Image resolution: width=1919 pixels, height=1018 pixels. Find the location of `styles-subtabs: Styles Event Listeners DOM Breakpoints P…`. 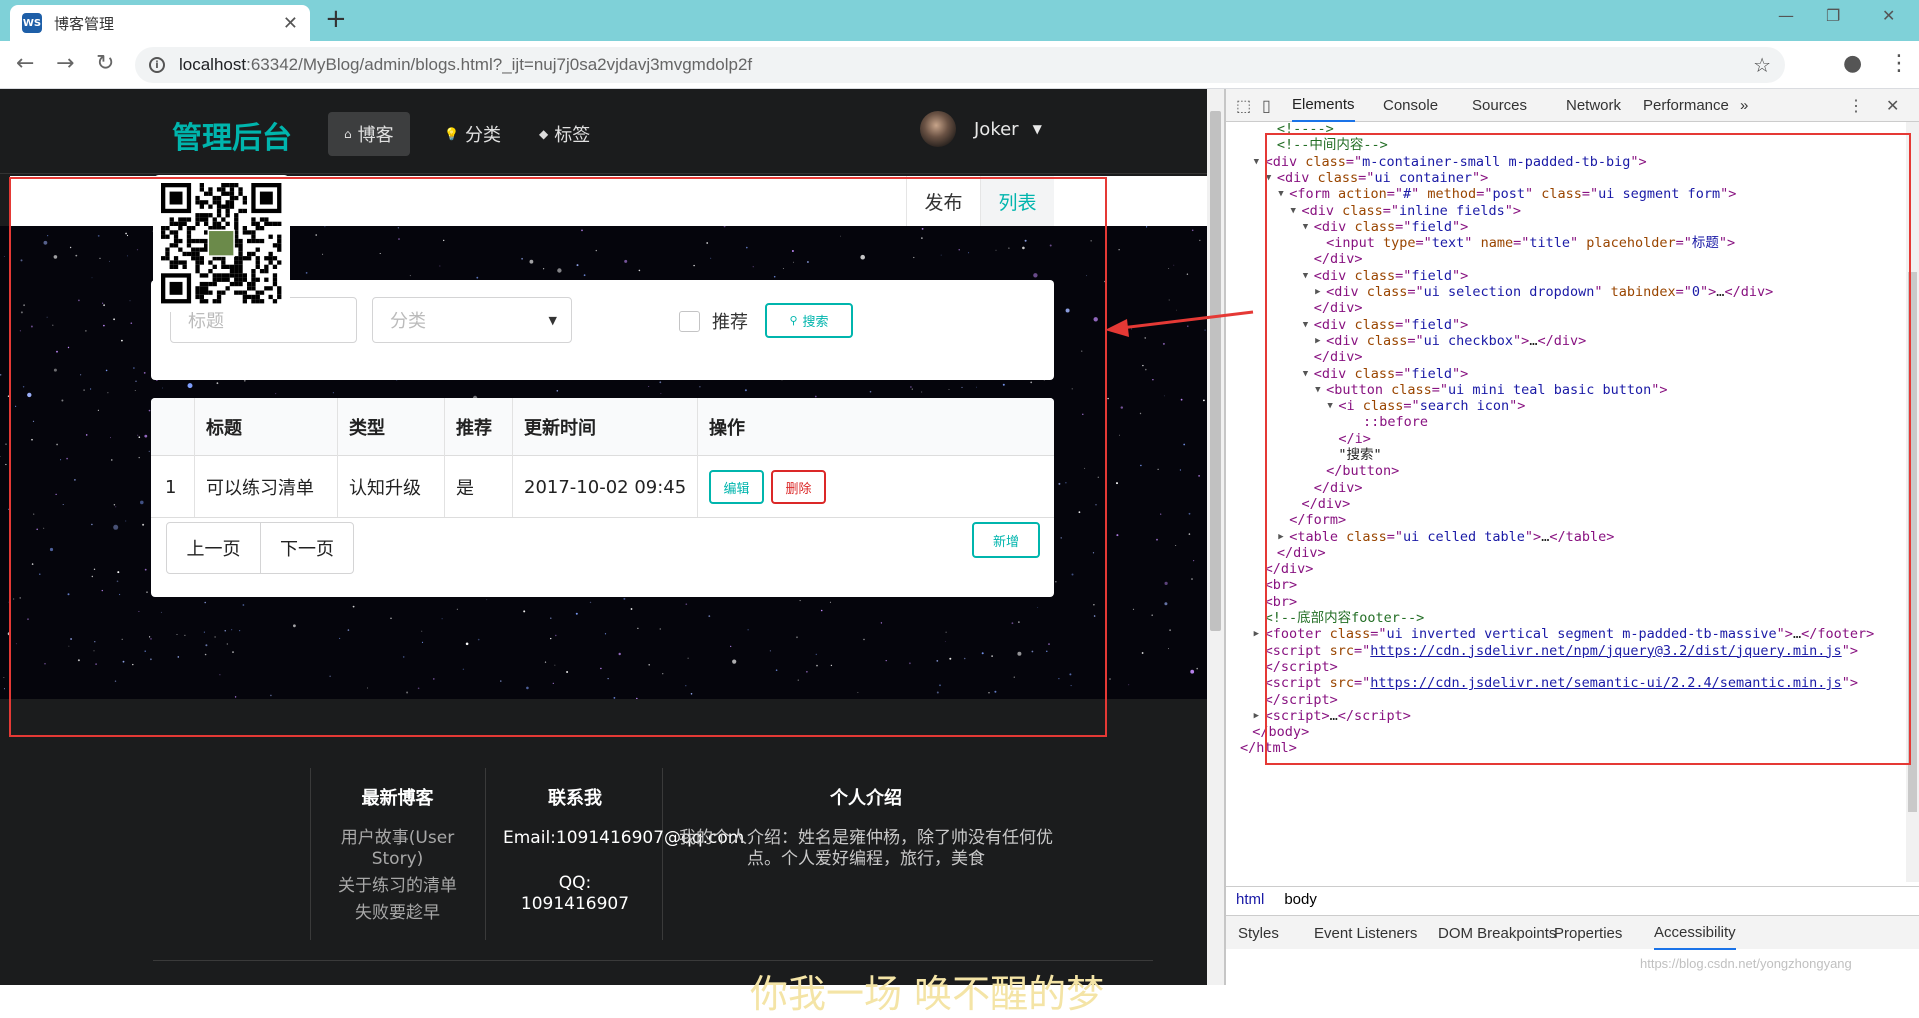

styles-subtabs: Styles Event Listeners DOM Breakpoints P… is located at coordinates (1572, 932).